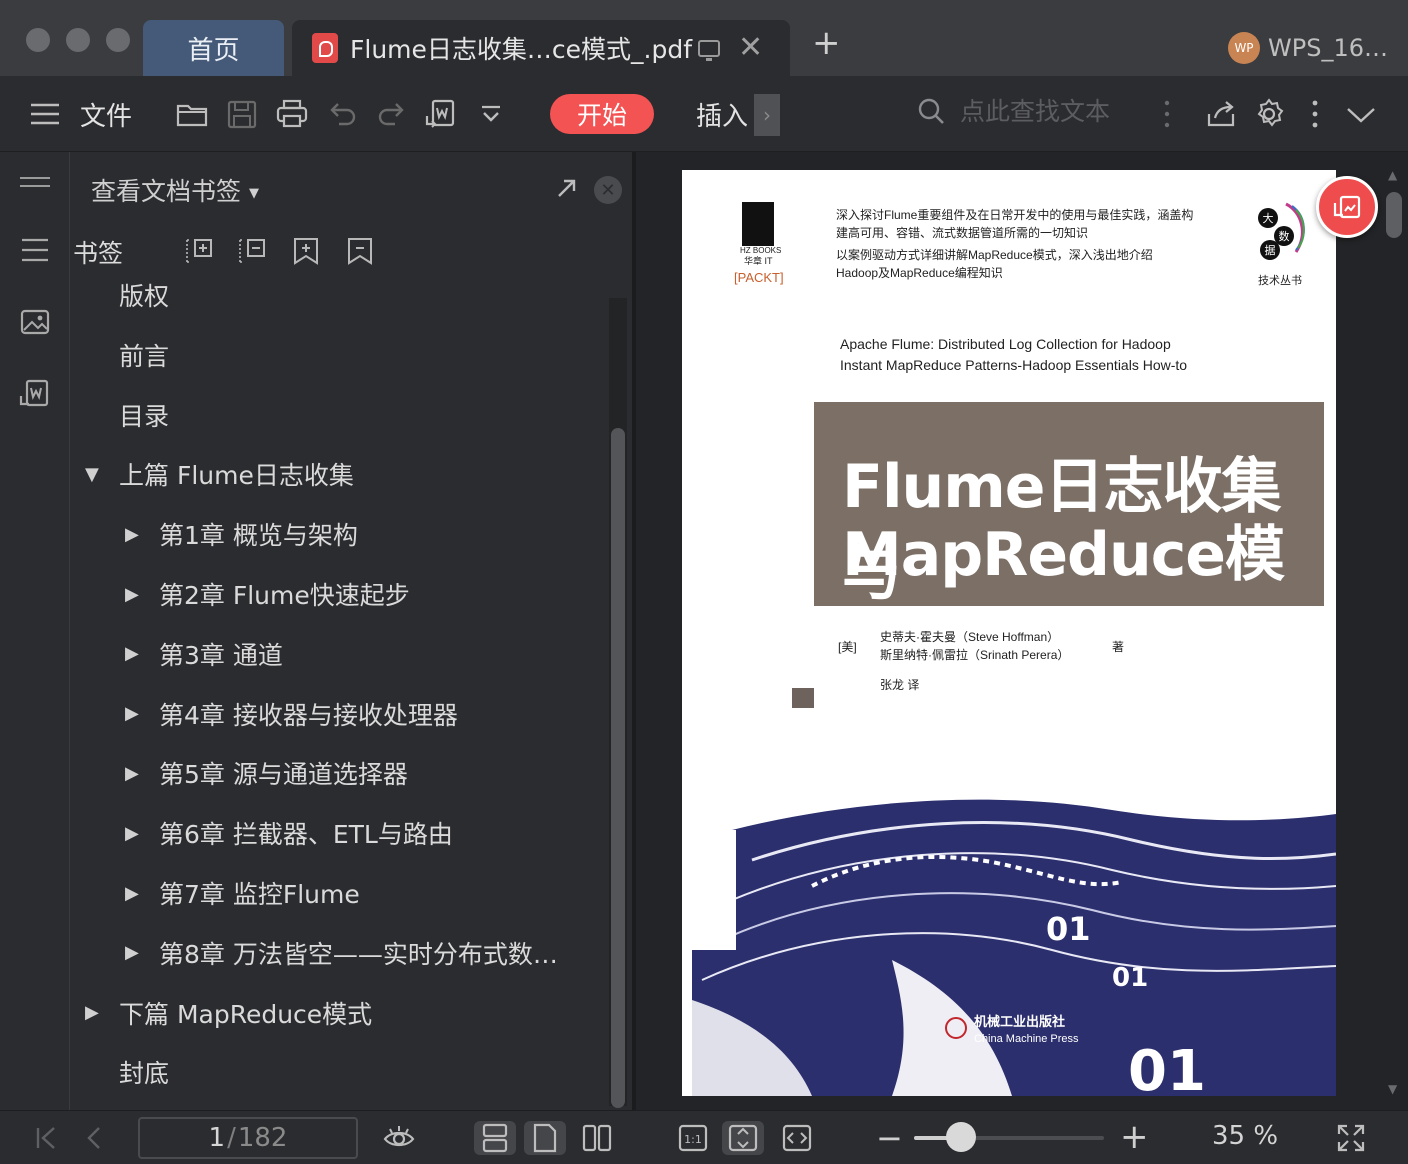 The image size is (1408, 1164). I want to click on search-box, so click(1028, 111).